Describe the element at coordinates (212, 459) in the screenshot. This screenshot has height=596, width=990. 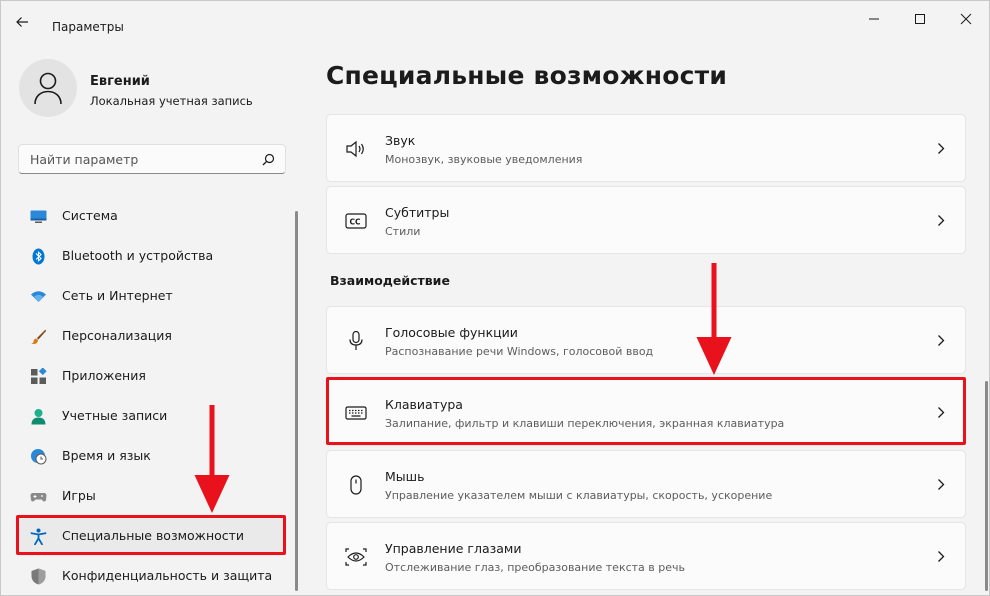
I see `red-arrow-down-sidebar` at that location.